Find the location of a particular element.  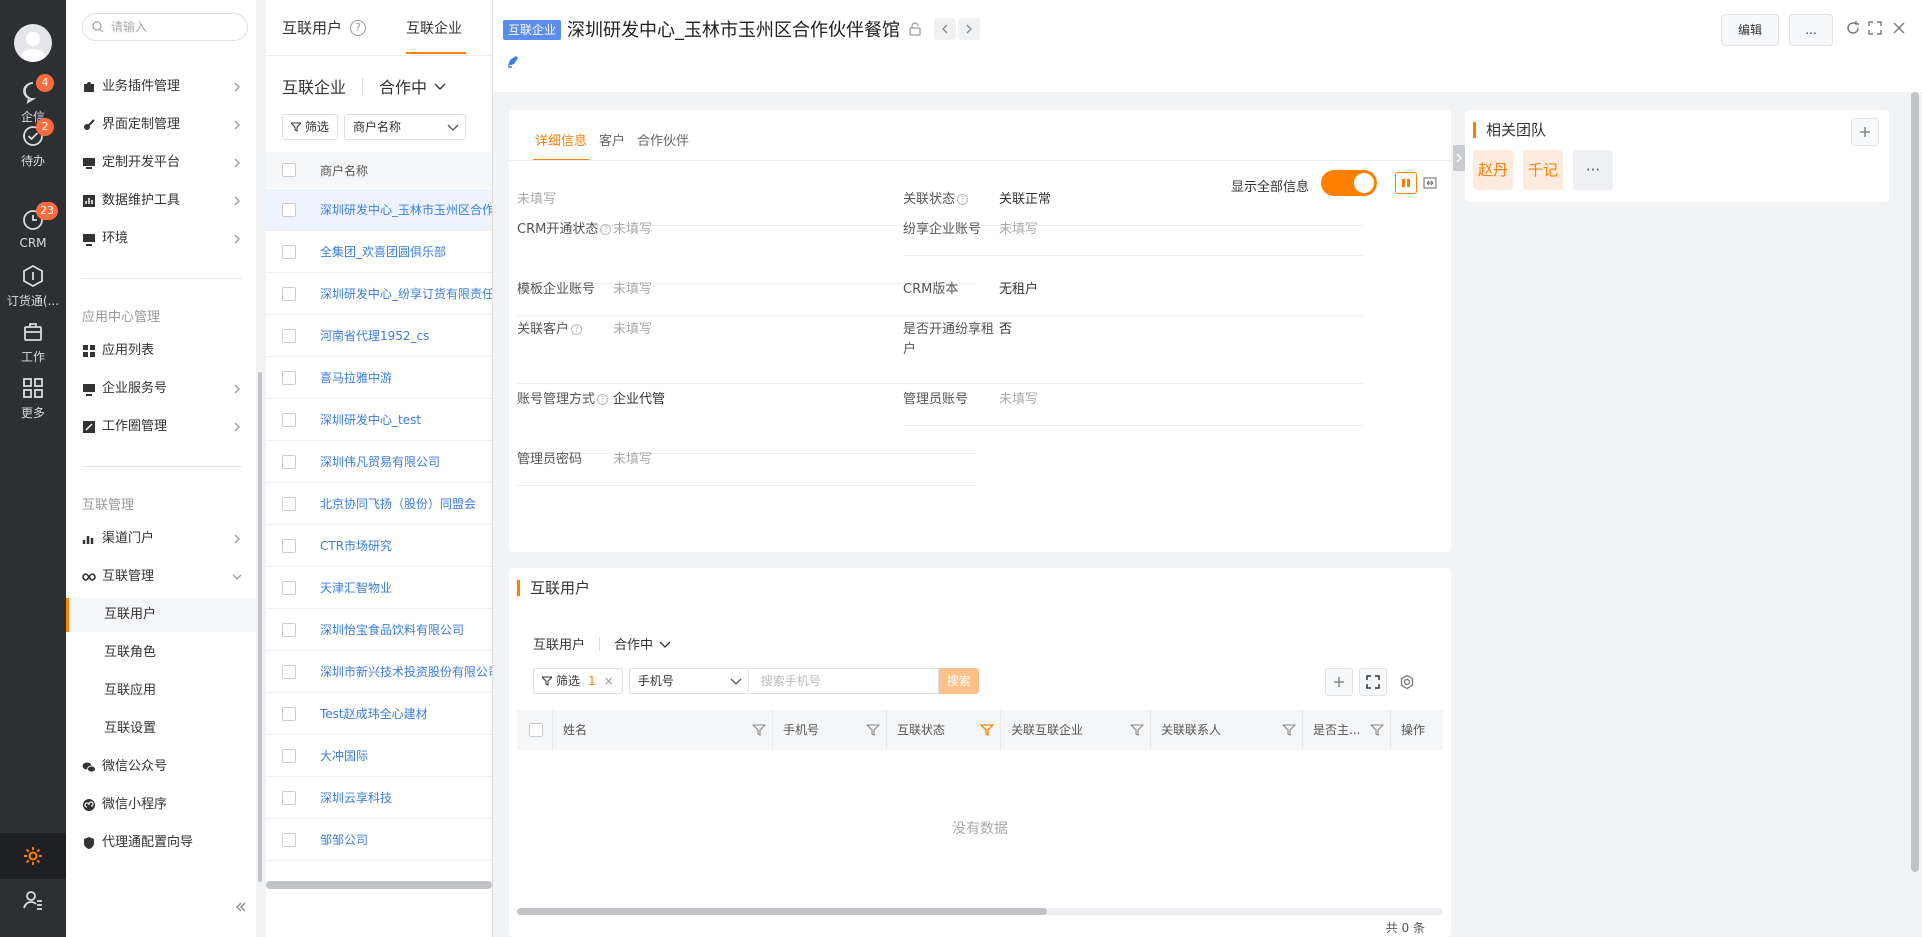

add-user-button is located at coordinates (1339, 682).